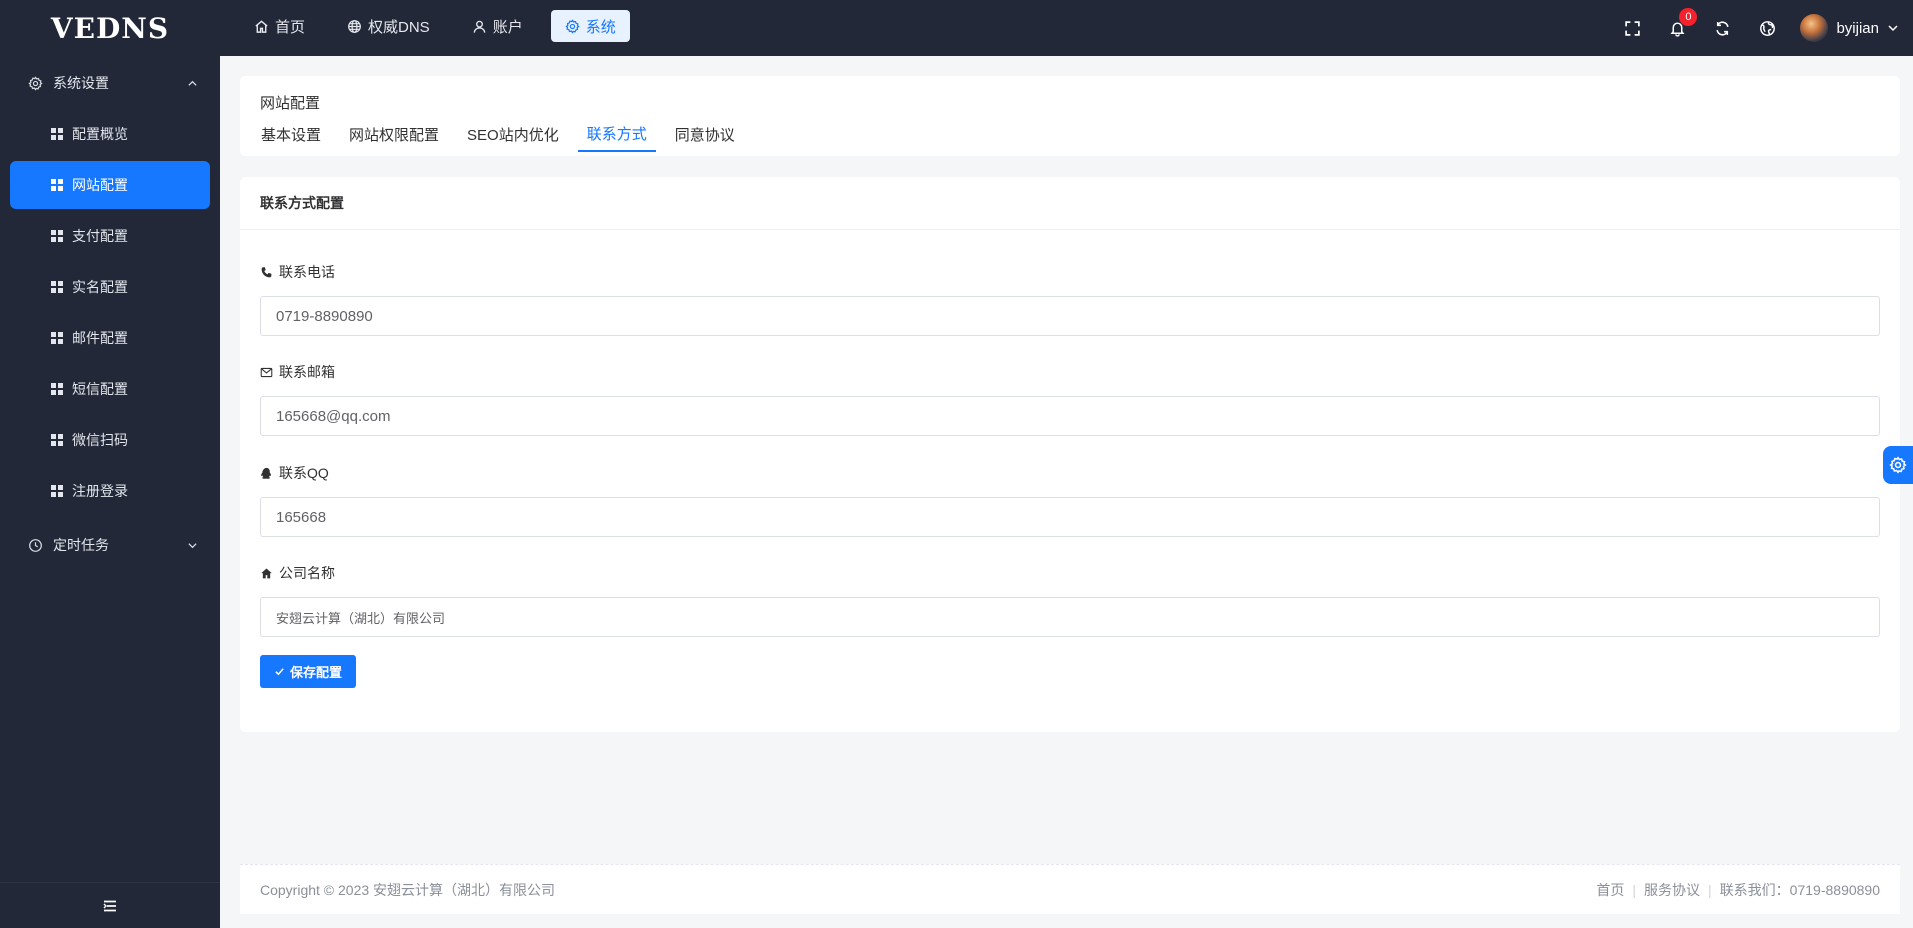 The image size is (1913, 928). I want to click on sidebar-item-overview: 配置概览, so click(110, 134).